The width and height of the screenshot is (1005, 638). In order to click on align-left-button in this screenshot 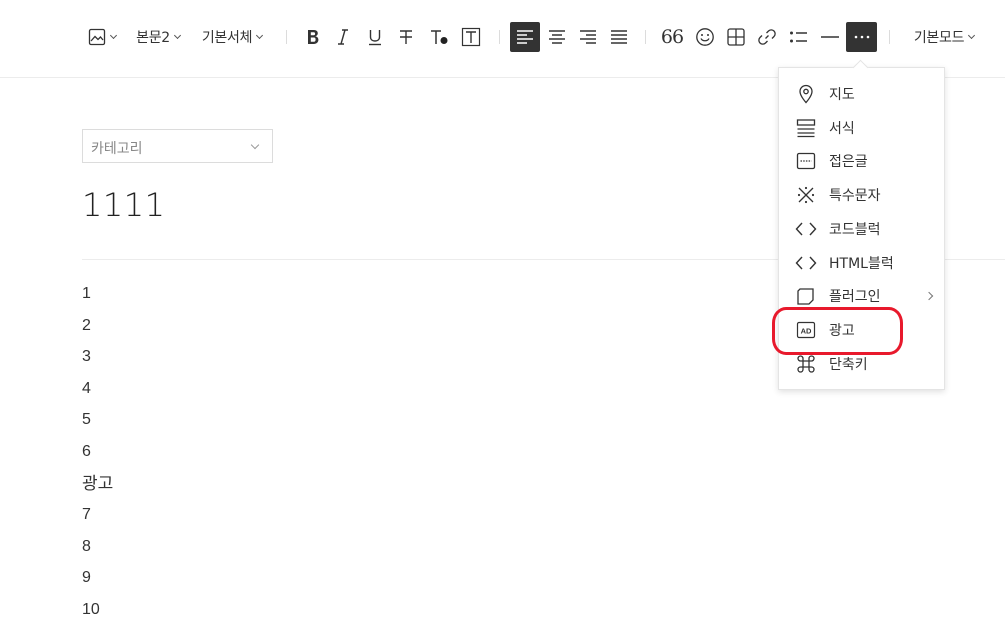, I will do `click(525, 37)`.